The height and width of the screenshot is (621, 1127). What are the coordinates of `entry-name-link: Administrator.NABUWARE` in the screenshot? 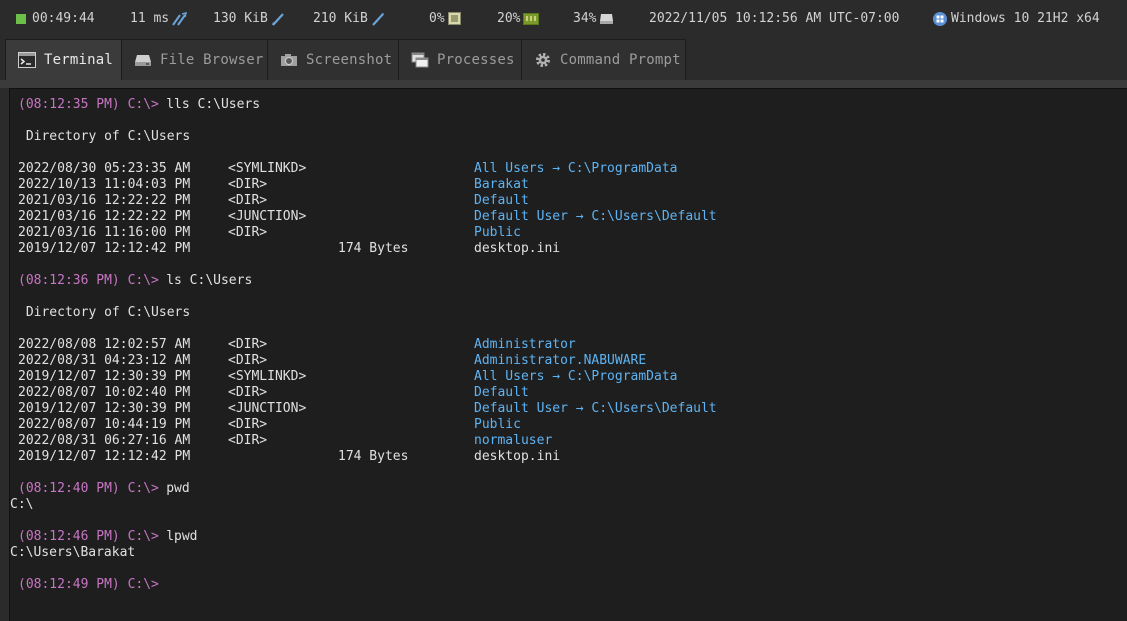 It's located at (560, 361).